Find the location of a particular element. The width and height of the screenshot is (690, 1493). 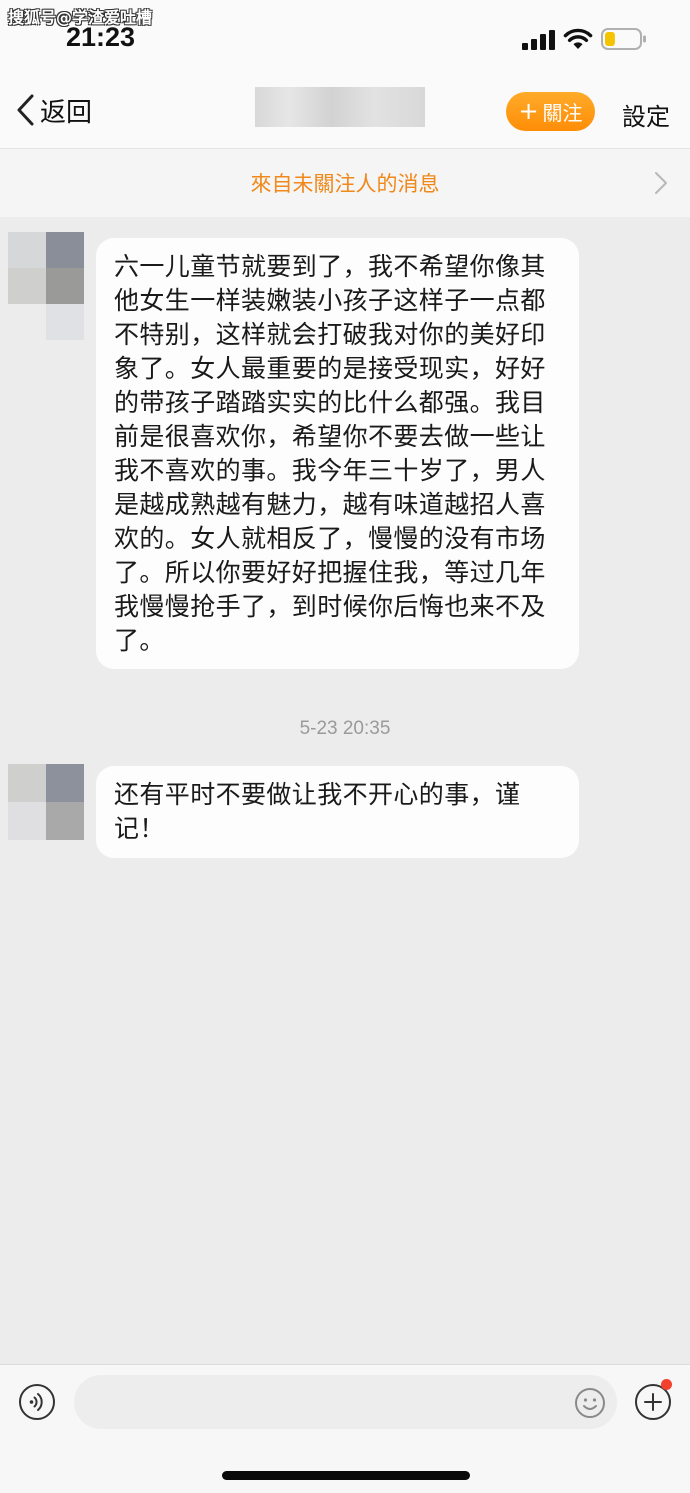

message-bubble: 还有平时不要做让我不开心的事，谨记！ is located at coordinates (337, 812).